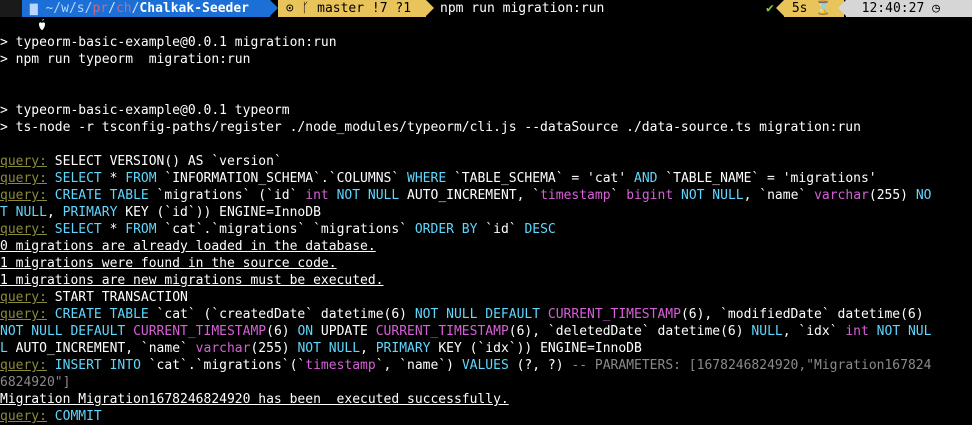 Image resolution: width=972 pixels, height=425 pixels. I want to click on success-check-icon: ✔, so click(770, 8).